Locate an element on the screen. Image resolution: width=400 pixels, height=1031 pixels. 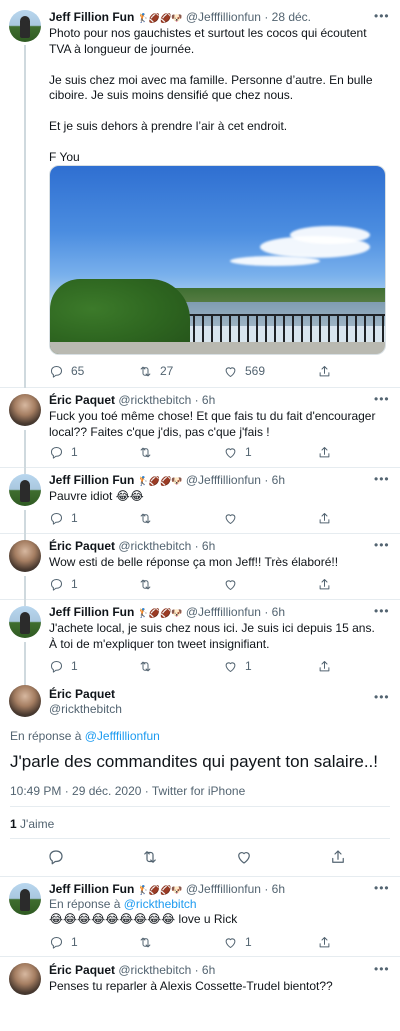
retweet-button: 27 is located at coordinates (155, 371).